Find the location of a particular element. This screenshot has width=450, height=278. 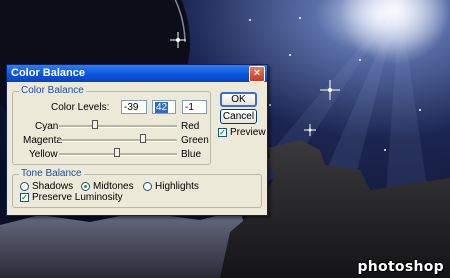

slider-yellow-label: Yellow is located at coordinates (43, 154).